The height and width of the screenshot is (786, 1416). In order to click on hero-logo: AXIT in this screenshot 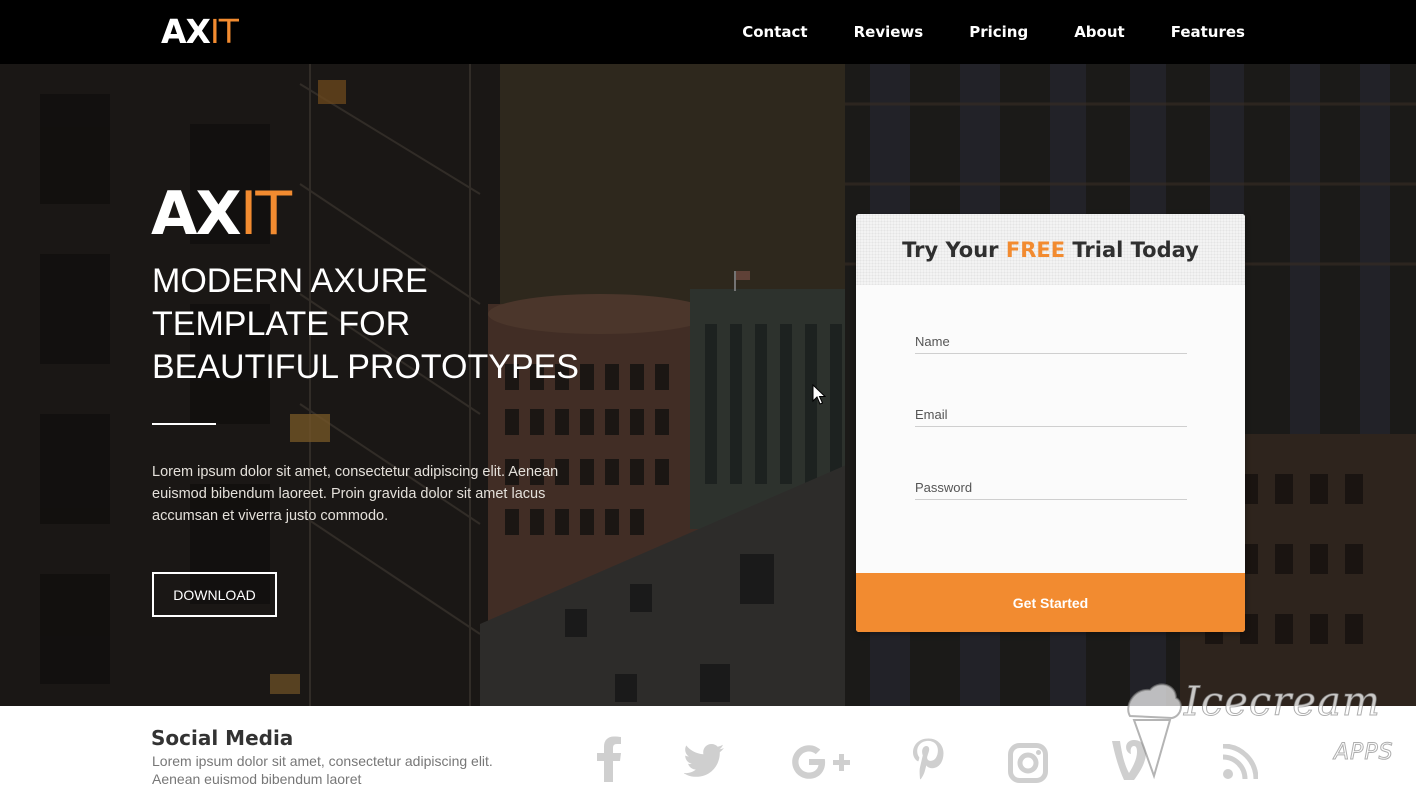, I will do `click(221, 214)`.